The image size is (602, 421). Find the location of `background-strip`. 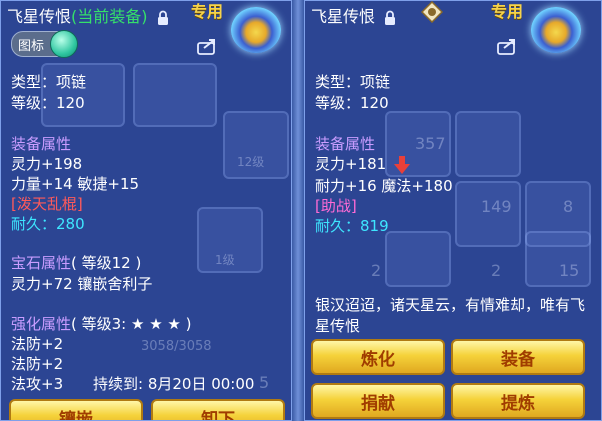

background-strip is located at coordinates (298, 210).